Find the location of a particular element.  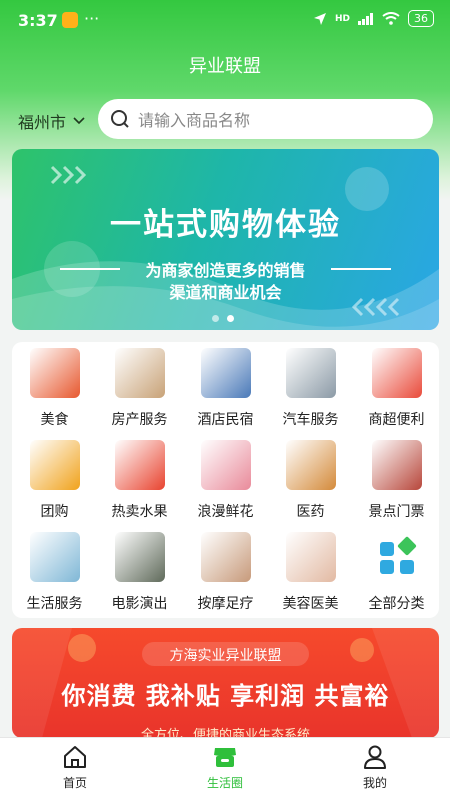

category-label: 医药 is located at coordinates (310, 512).